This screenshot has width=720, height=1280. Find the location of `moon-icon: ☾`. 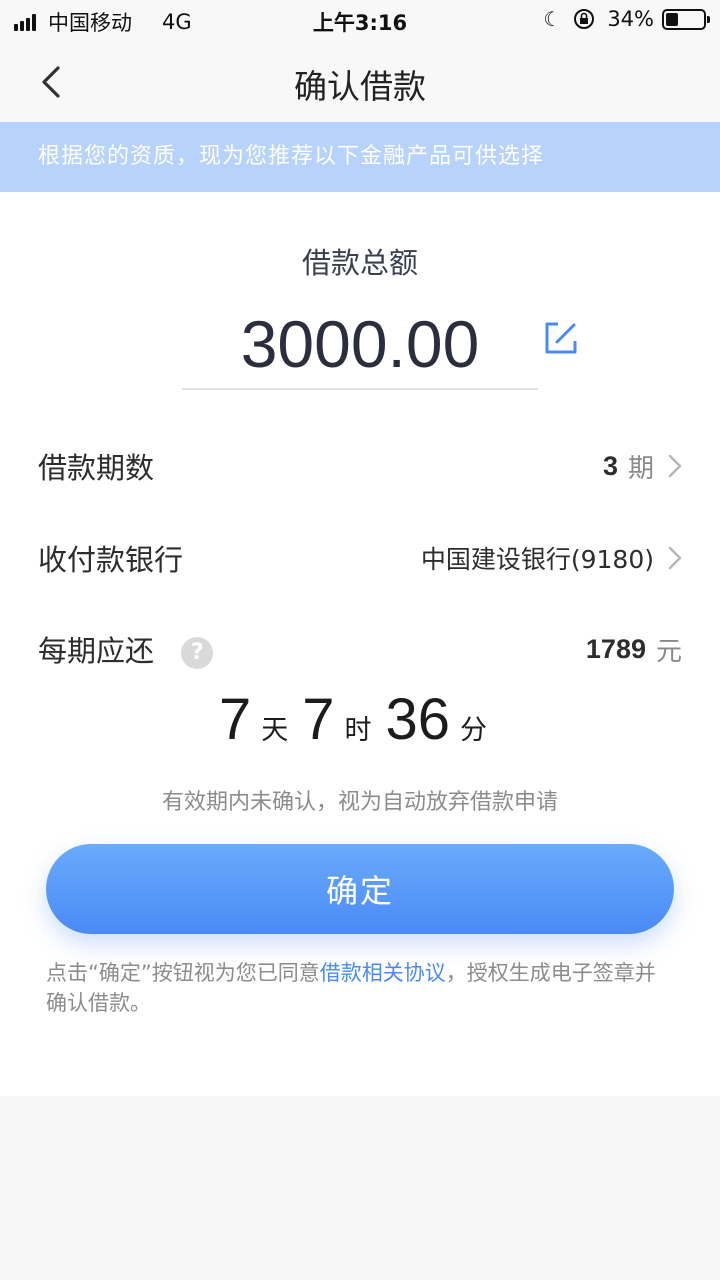

moon-icon: ☾ is located at coordinates (552, 19).